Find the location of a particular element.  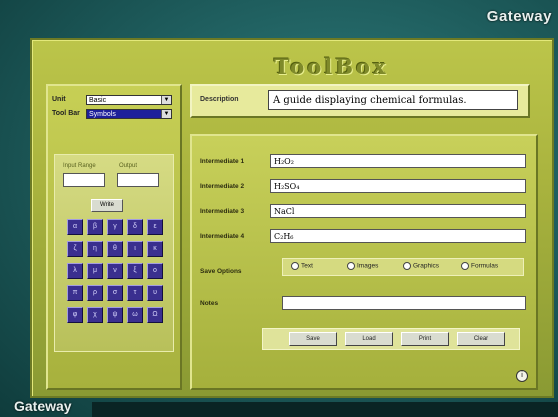

radio-option-2: Images is located at coordinates (362, 266).